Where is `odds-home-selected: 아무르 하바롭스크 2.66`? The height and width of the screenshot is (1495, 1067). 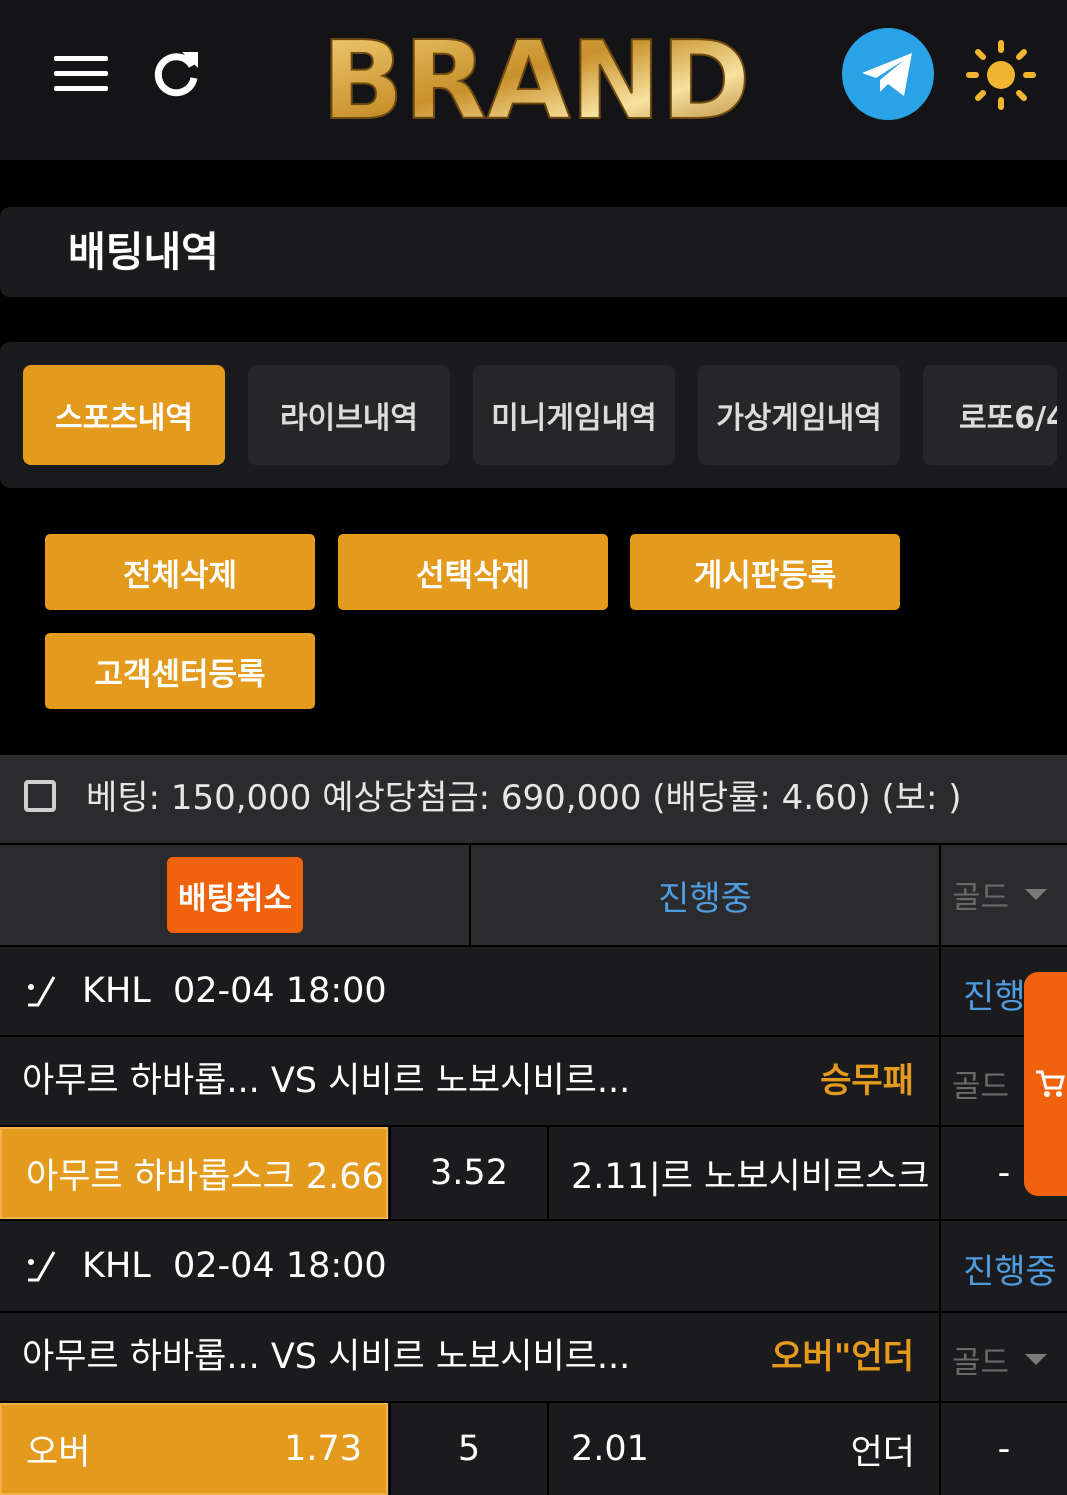
odds-home-selected: 아무르 하바롭스크 2.66 is located at coordinates (194, 1173).